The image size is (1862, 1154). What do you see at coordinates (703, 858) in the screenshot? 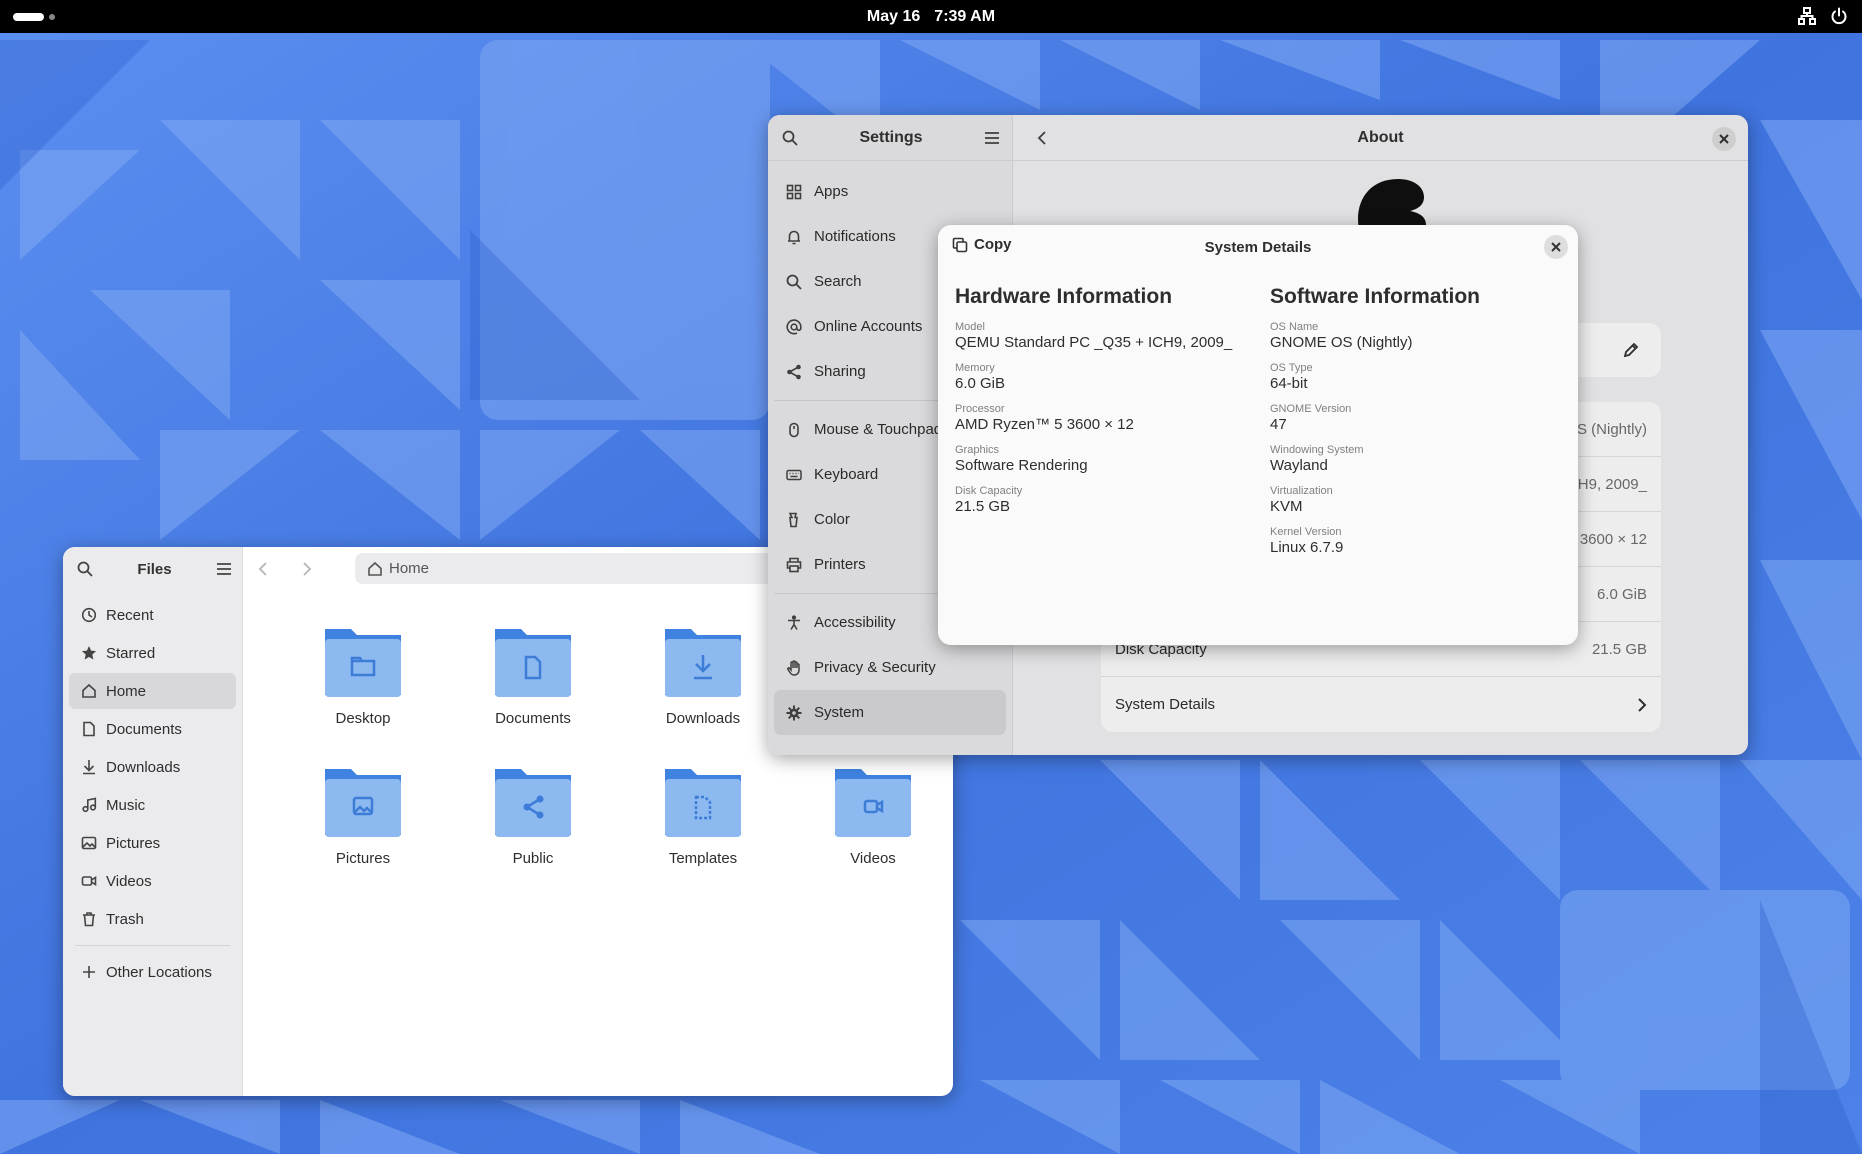
I see `folder-label: Templates` at bounding box center [703, 858].